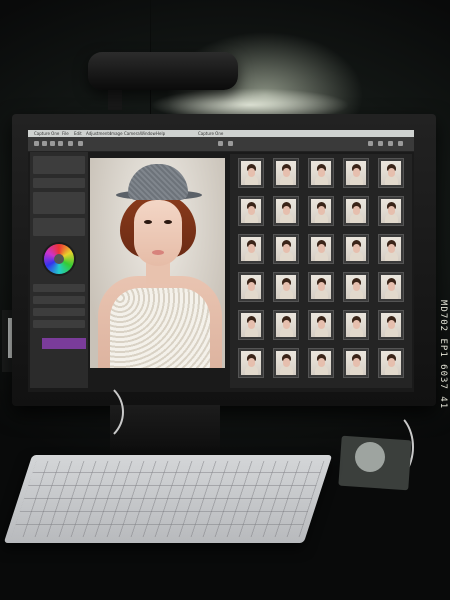 This screenshot has height=600, width=450. I want to click on tool-panel, so click(59, 270).